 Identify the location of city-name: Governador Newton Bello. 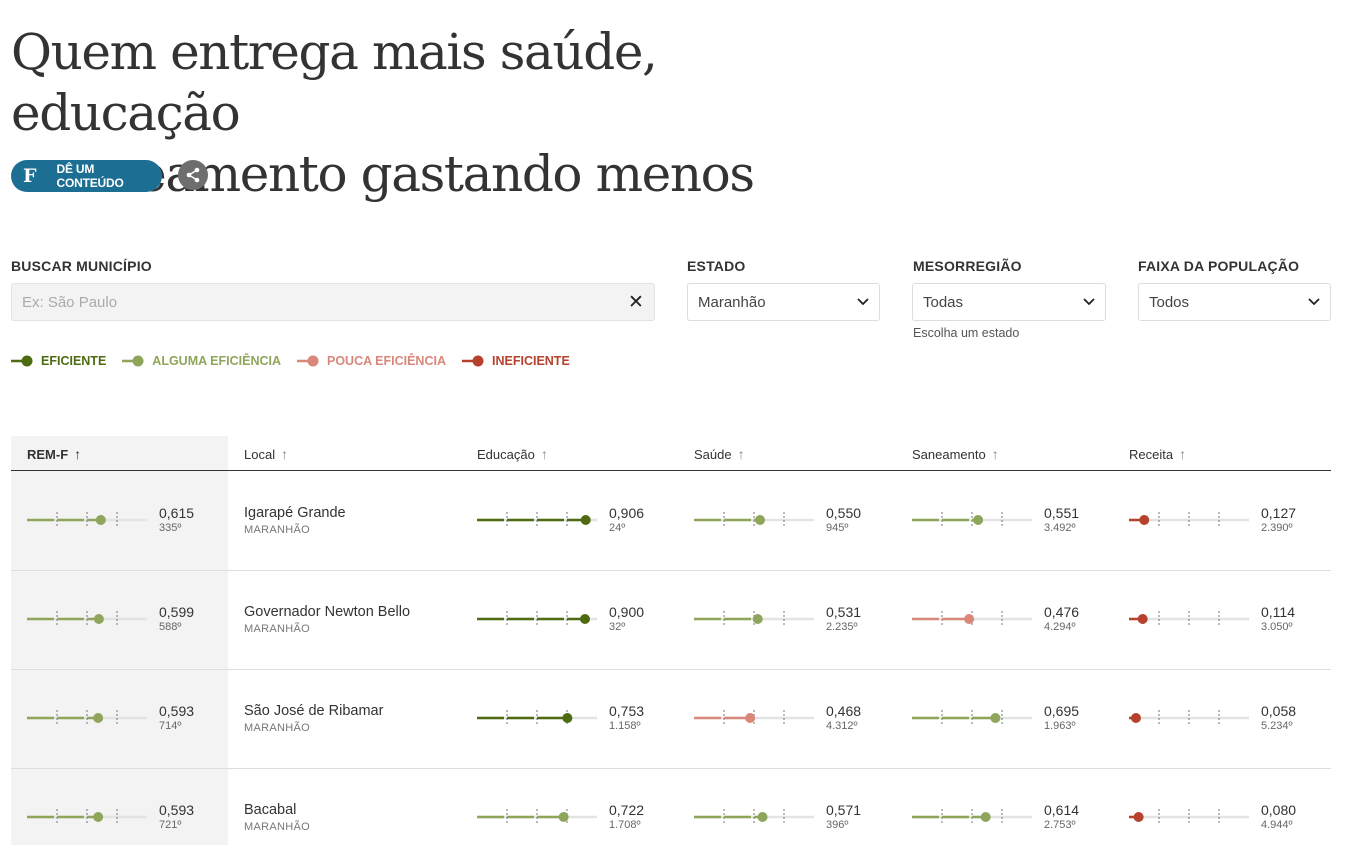
(327, 612).